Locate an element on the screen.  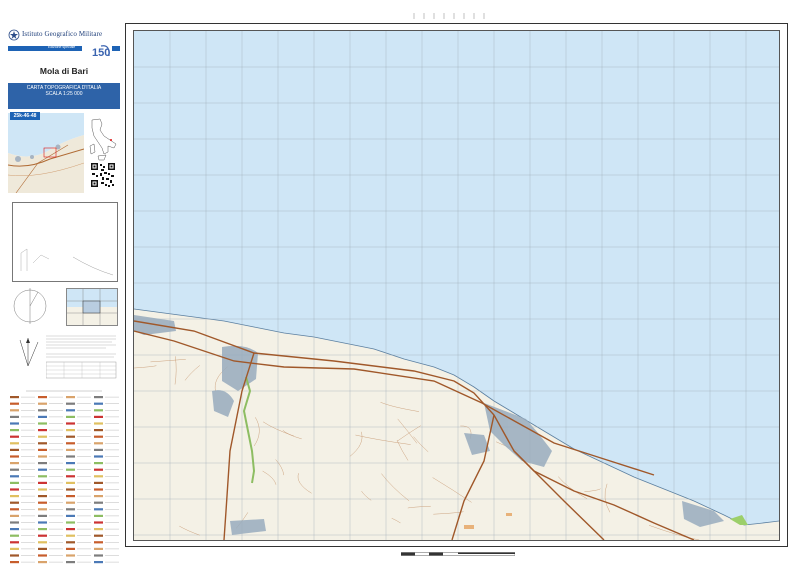
declination-diagram is located at coordinates (30, 306).